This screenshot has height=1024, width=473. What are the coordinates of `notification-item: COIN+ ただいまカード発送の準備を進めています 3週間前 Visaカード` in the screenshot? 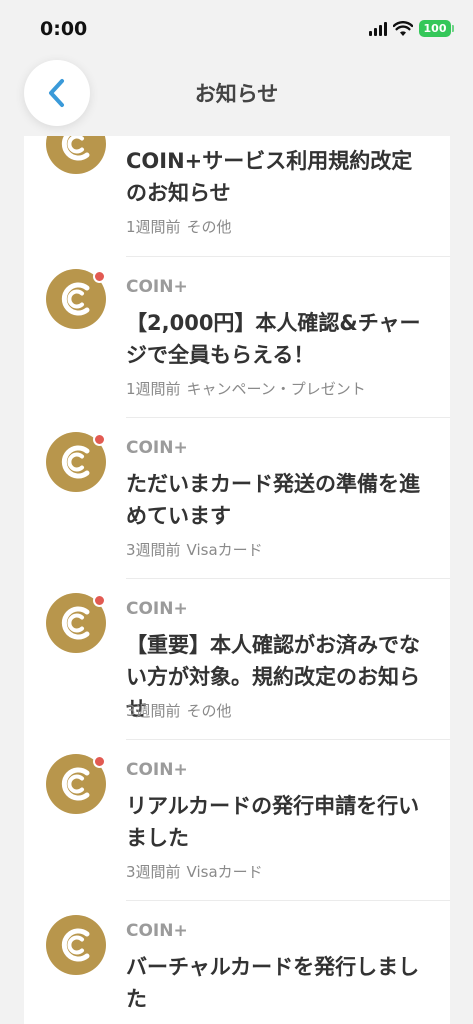 It's located at (237, 498).